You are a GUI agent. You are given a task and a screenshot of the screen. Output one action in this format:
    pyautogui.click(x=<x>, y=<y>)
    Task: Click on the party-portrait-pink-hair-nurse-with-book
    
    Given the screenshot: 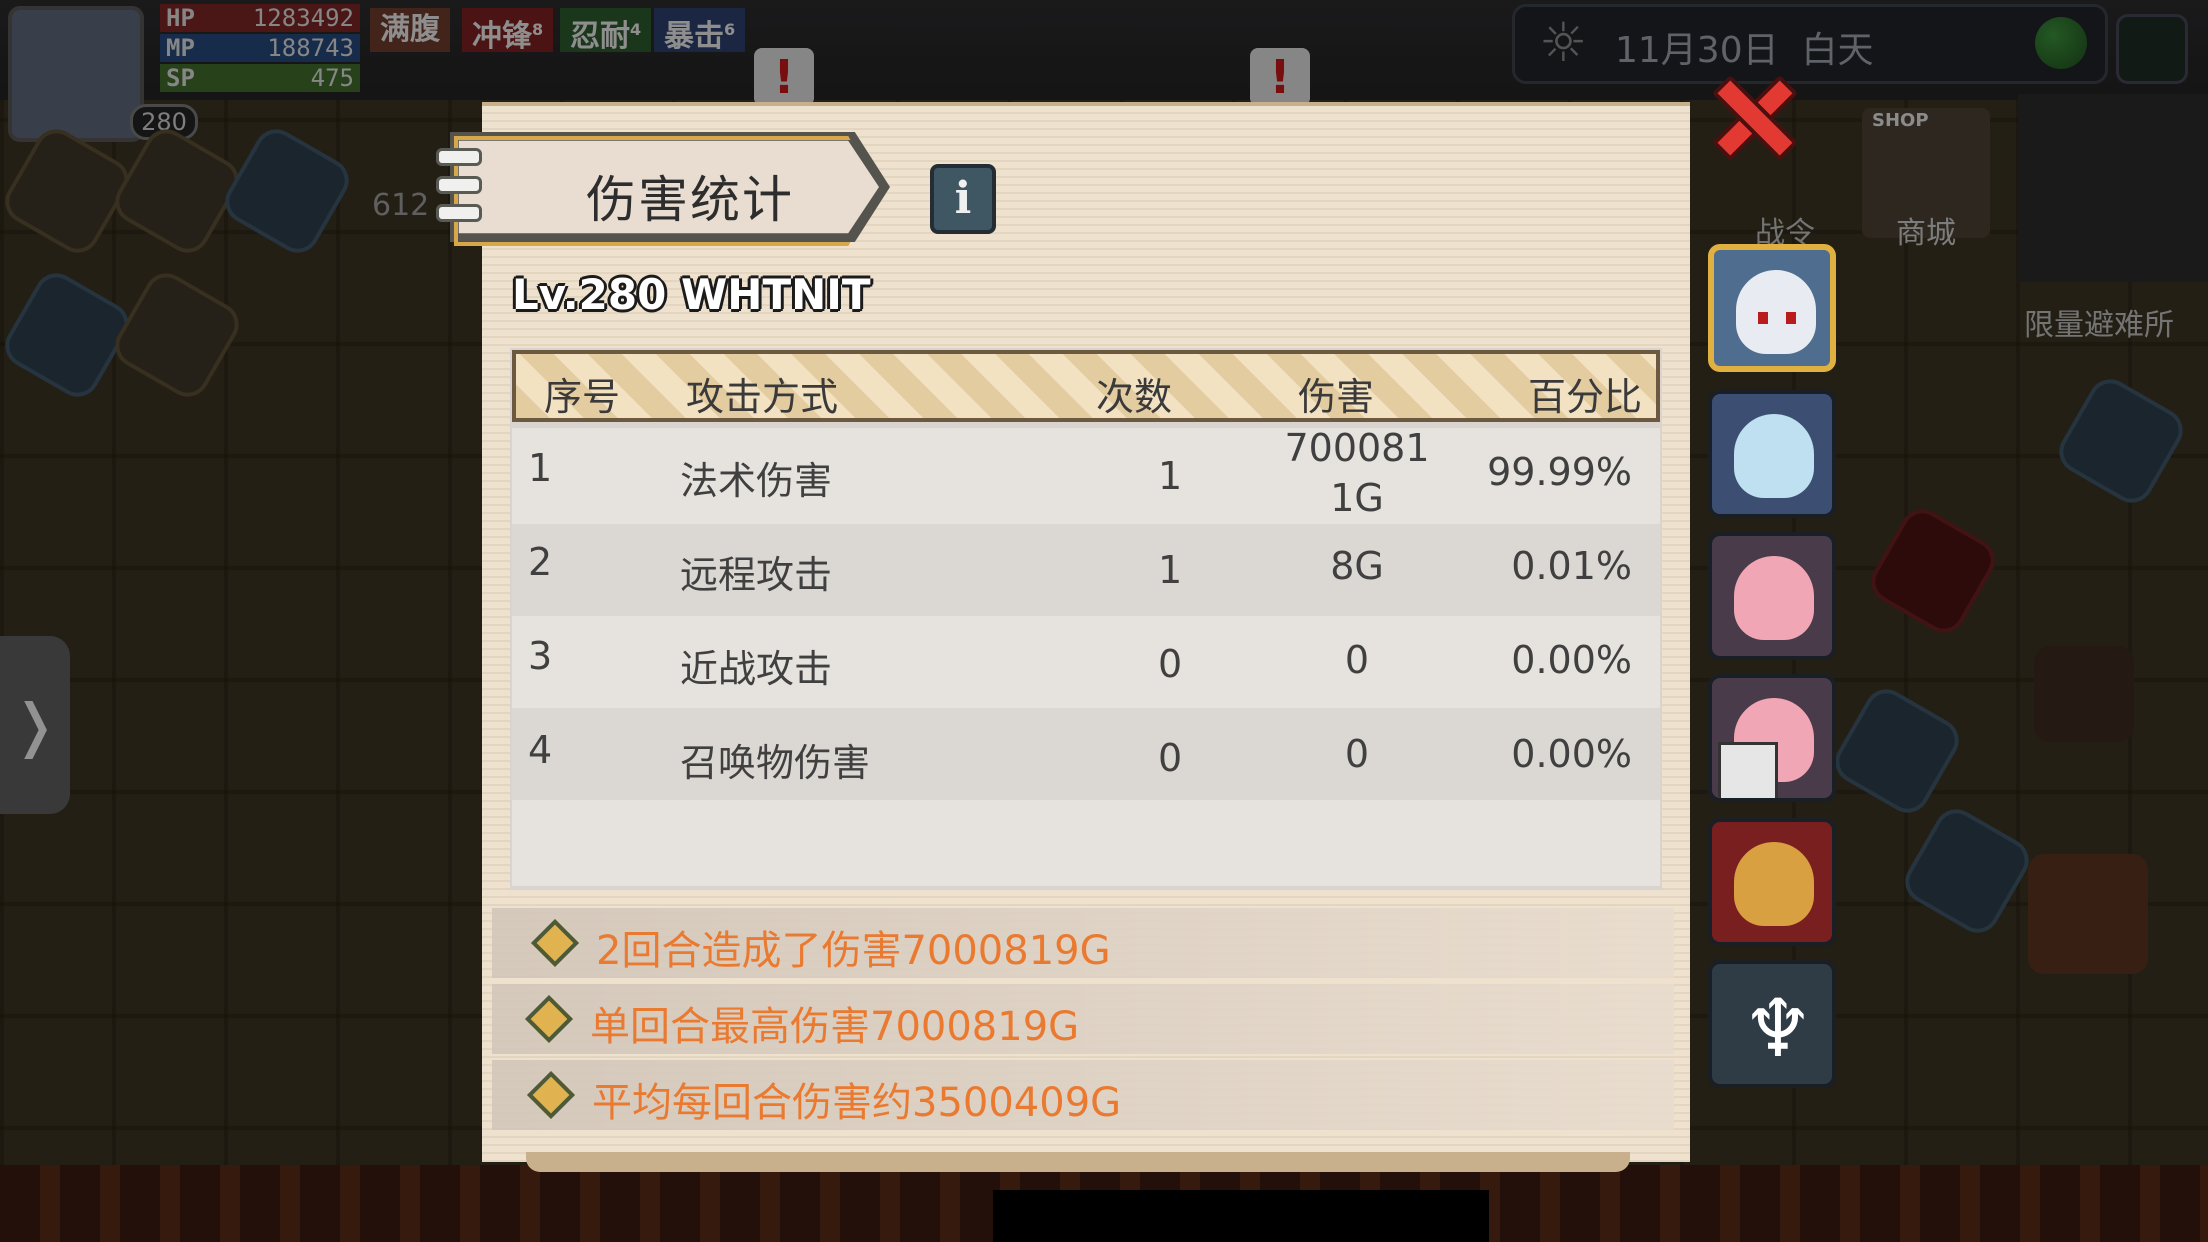 What is the action you would take?
    pyautogui.click(x=1772, y=738)
    